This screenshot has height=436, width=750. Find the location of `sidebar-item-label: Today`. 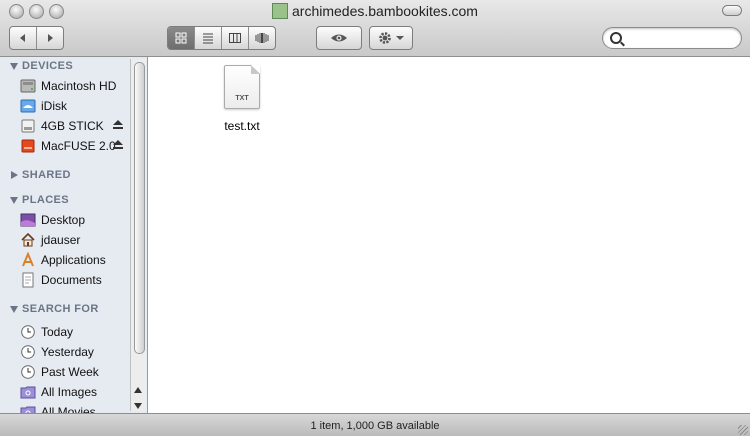

sidebar-item-label: Today is located at coordinates (57, 332).